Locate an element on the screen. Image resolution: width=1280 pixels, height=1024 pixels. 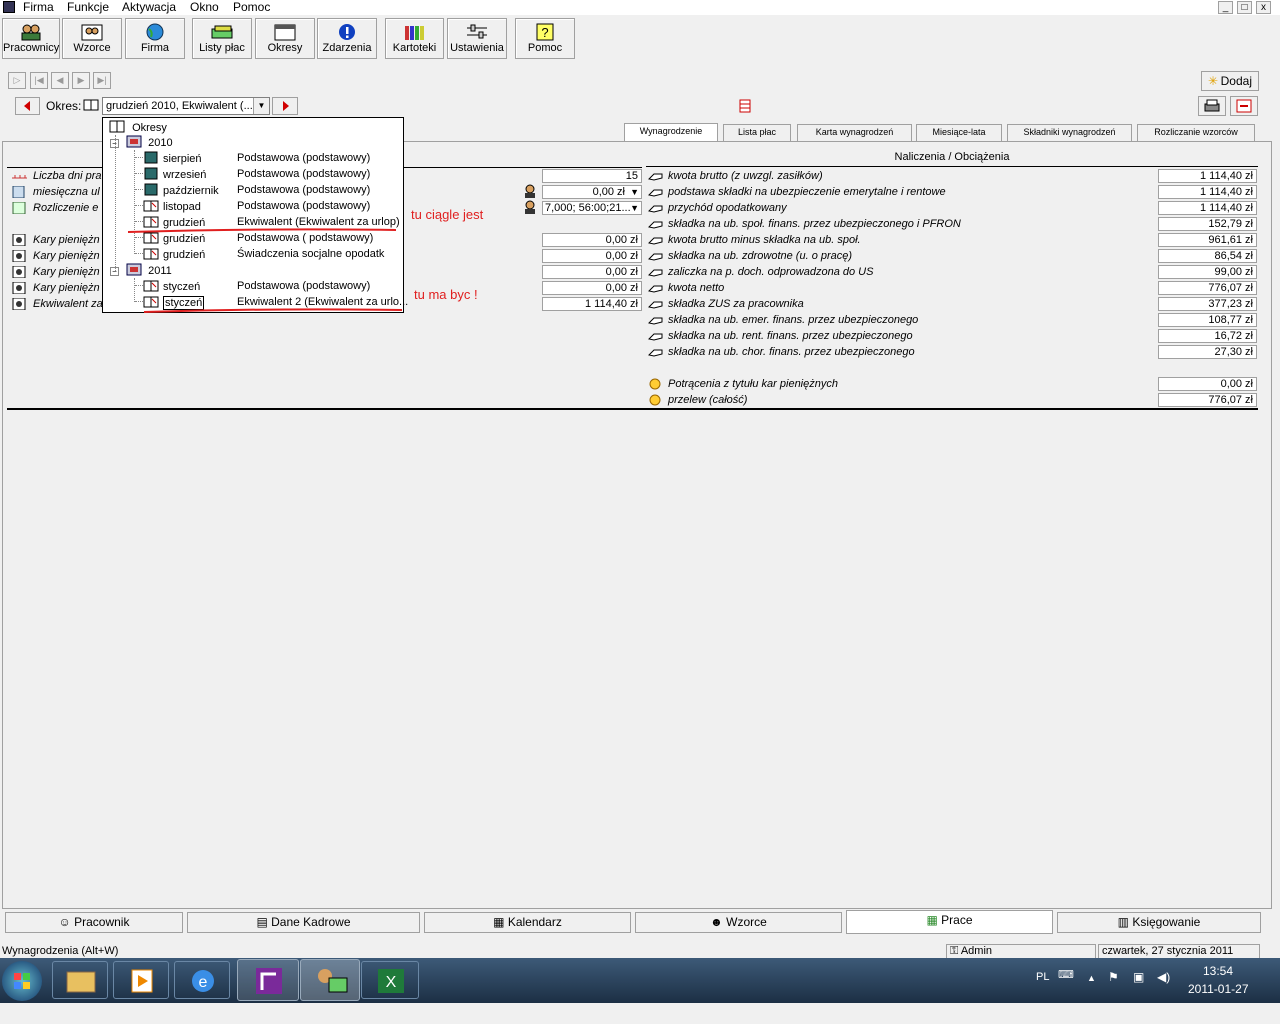
taskbar-excel: X is located at coordinates (390, 980).